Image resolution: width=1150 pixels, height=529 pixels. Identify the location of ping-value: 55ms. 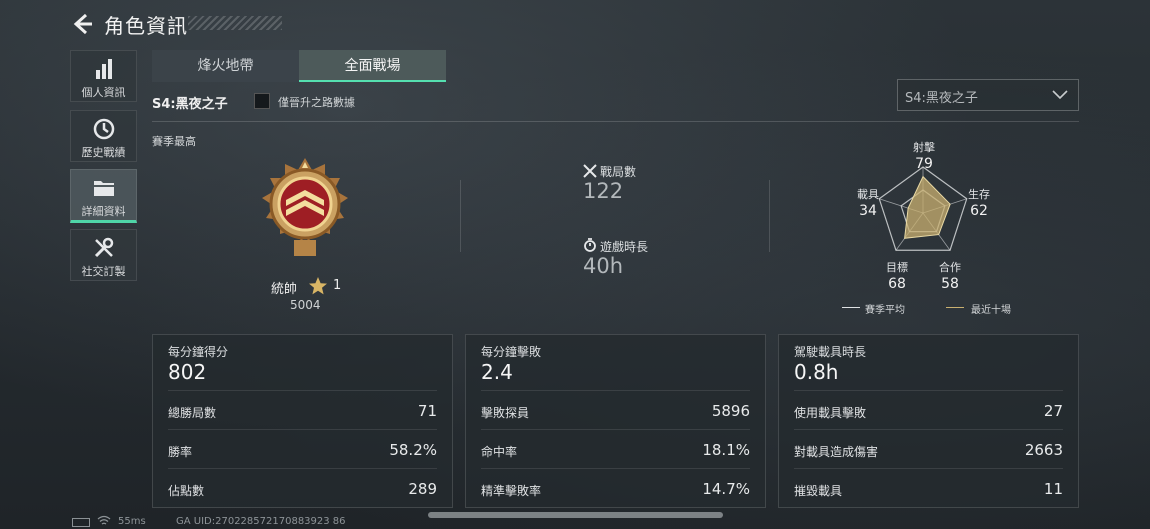
(132, 521).